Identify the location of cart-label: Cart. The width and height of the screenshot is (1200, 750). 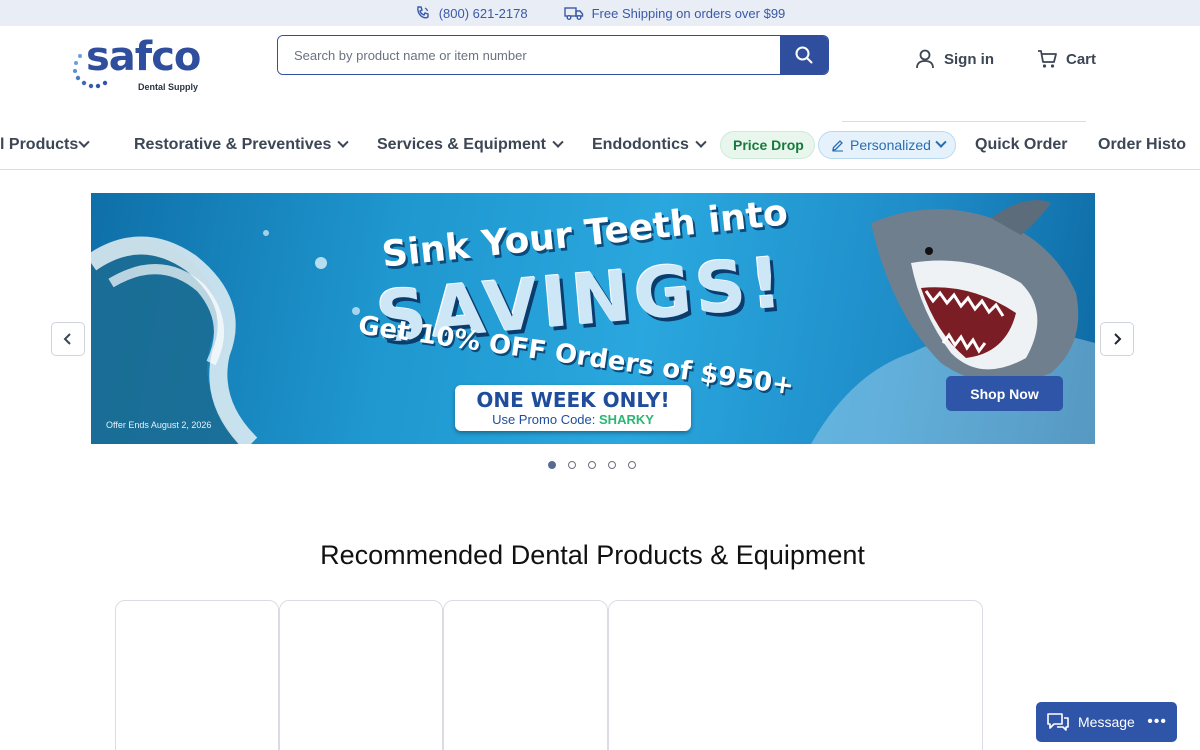
(1081, 59).